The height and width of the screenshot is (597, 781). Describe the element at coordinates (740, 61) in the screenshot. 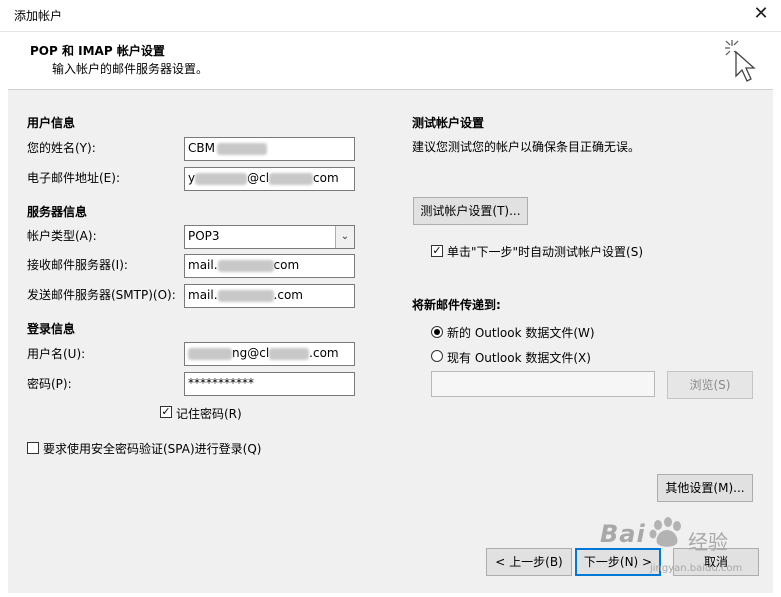

I see `cursor-sparkle-icon` at that location.